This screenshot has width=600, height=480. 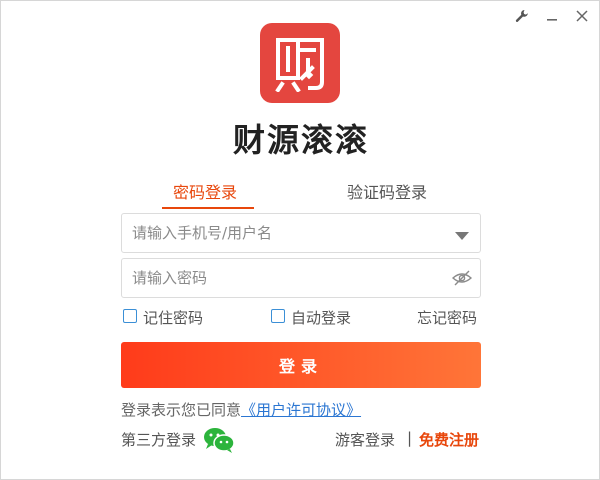 What do you see at coordinates (387, 191) in the screenshot?
I see `tab-code-login: 验证码登录` at bounding box center [387, 191].